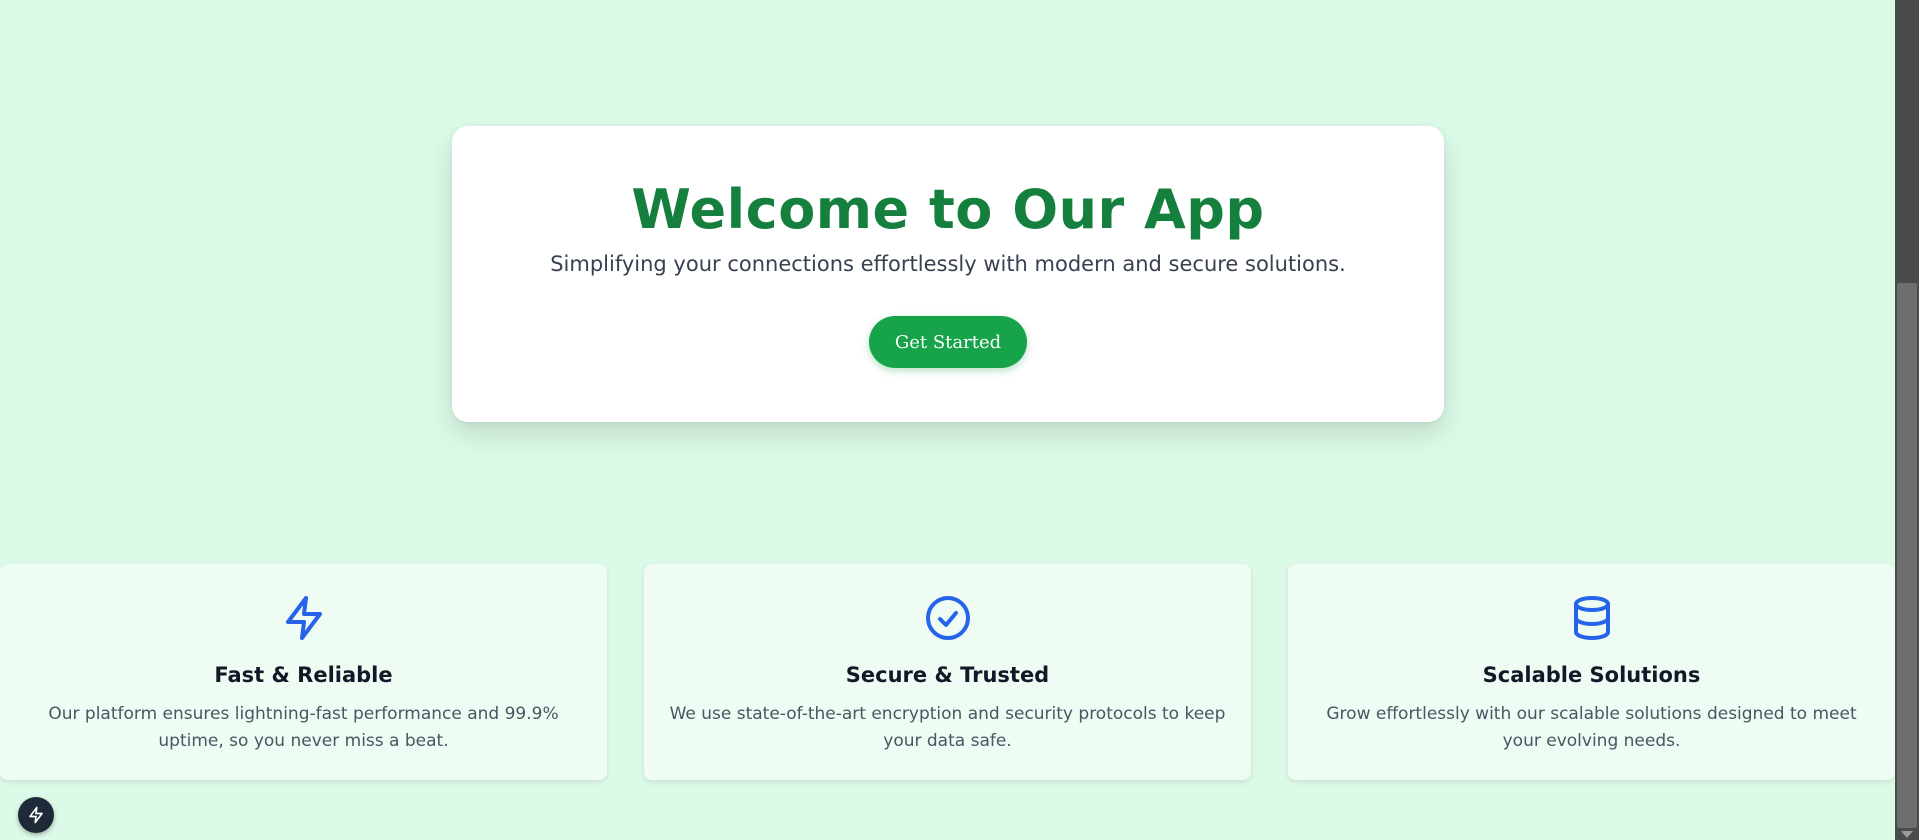 The image size is (1919, 840). What do you see at coordinates (1907, 834) in the screenshot?
I see `scroll-down-arrow-icon` at bounding box center [1907, 834].